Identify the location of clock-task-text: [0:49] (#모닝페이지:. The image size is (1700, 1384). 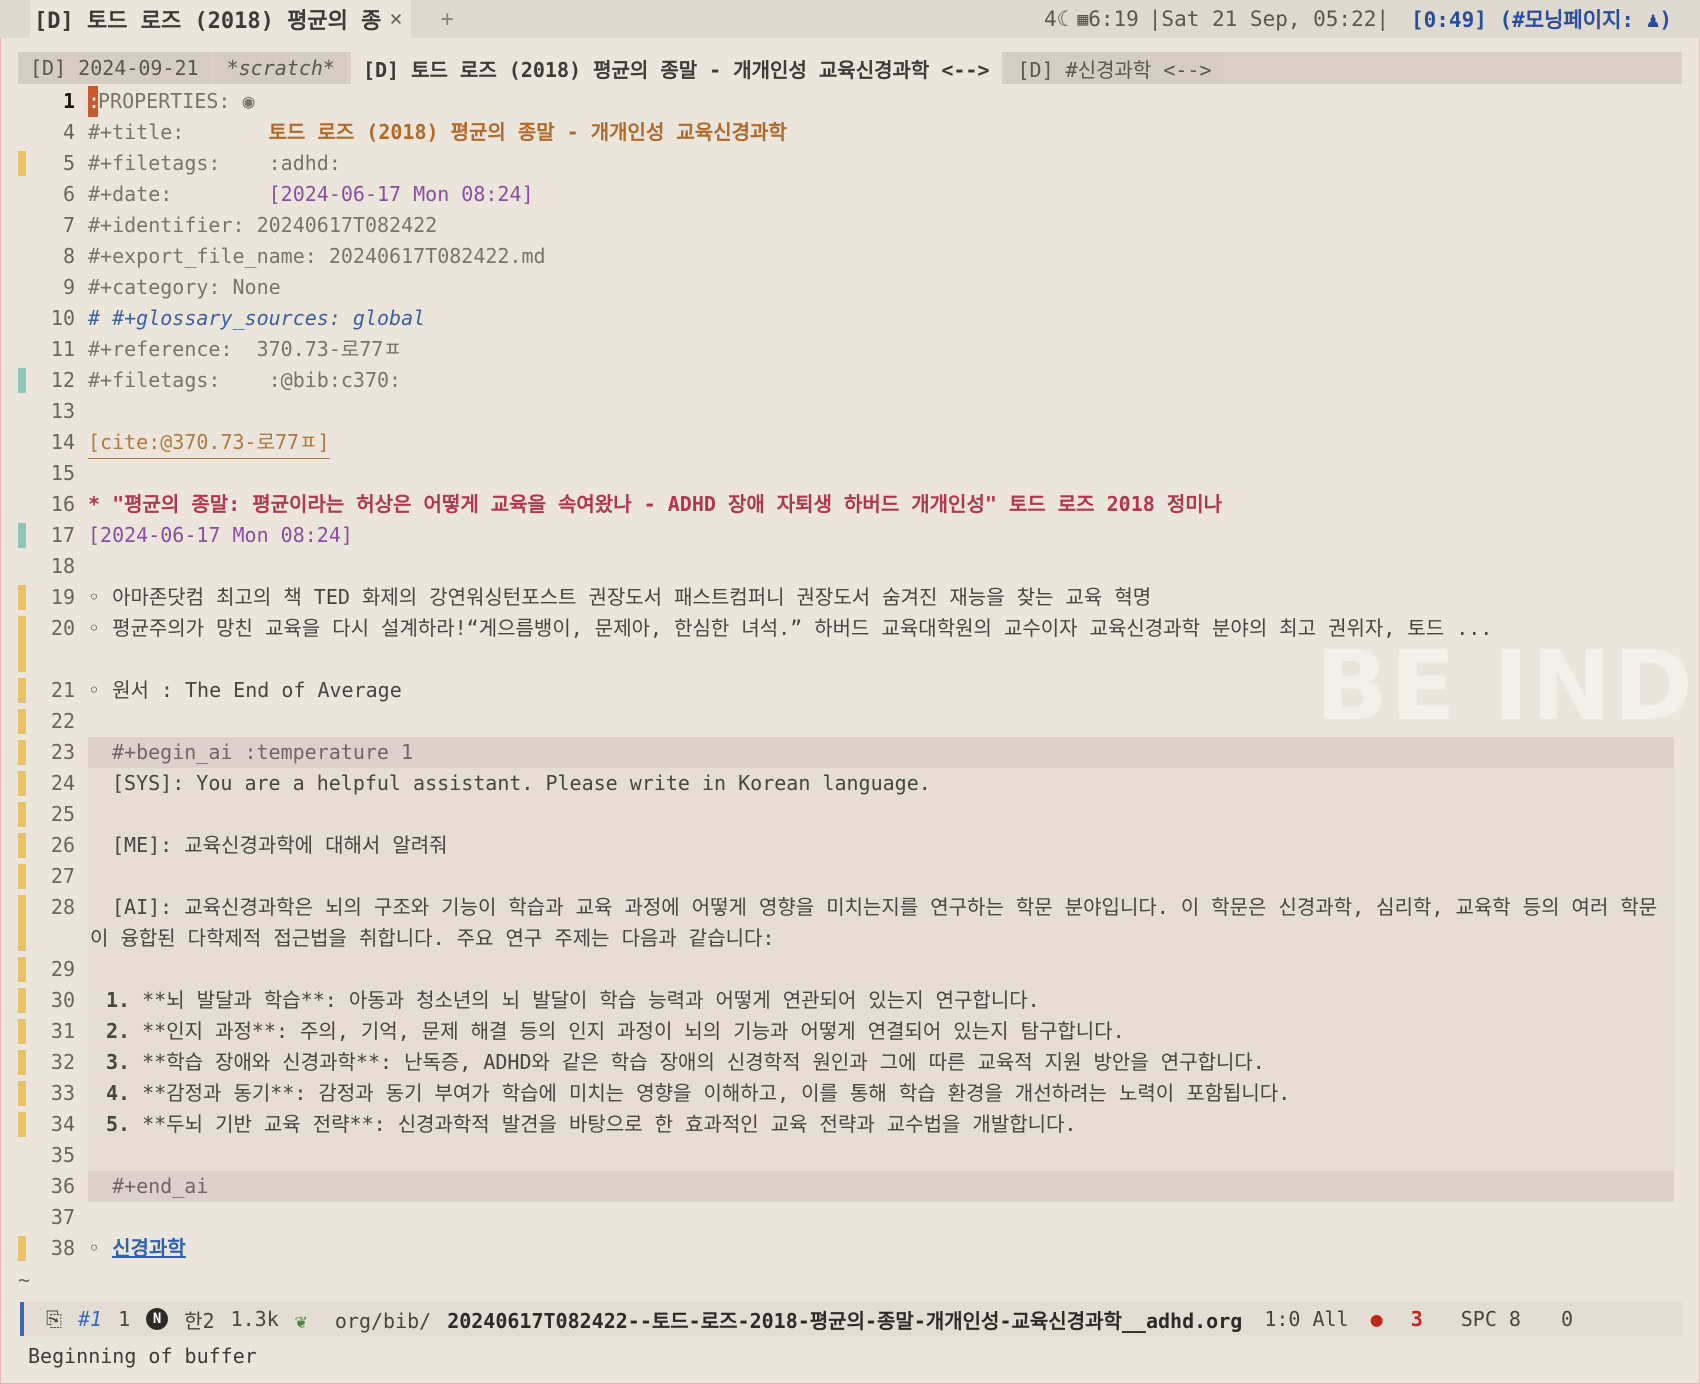
(1529, 20).